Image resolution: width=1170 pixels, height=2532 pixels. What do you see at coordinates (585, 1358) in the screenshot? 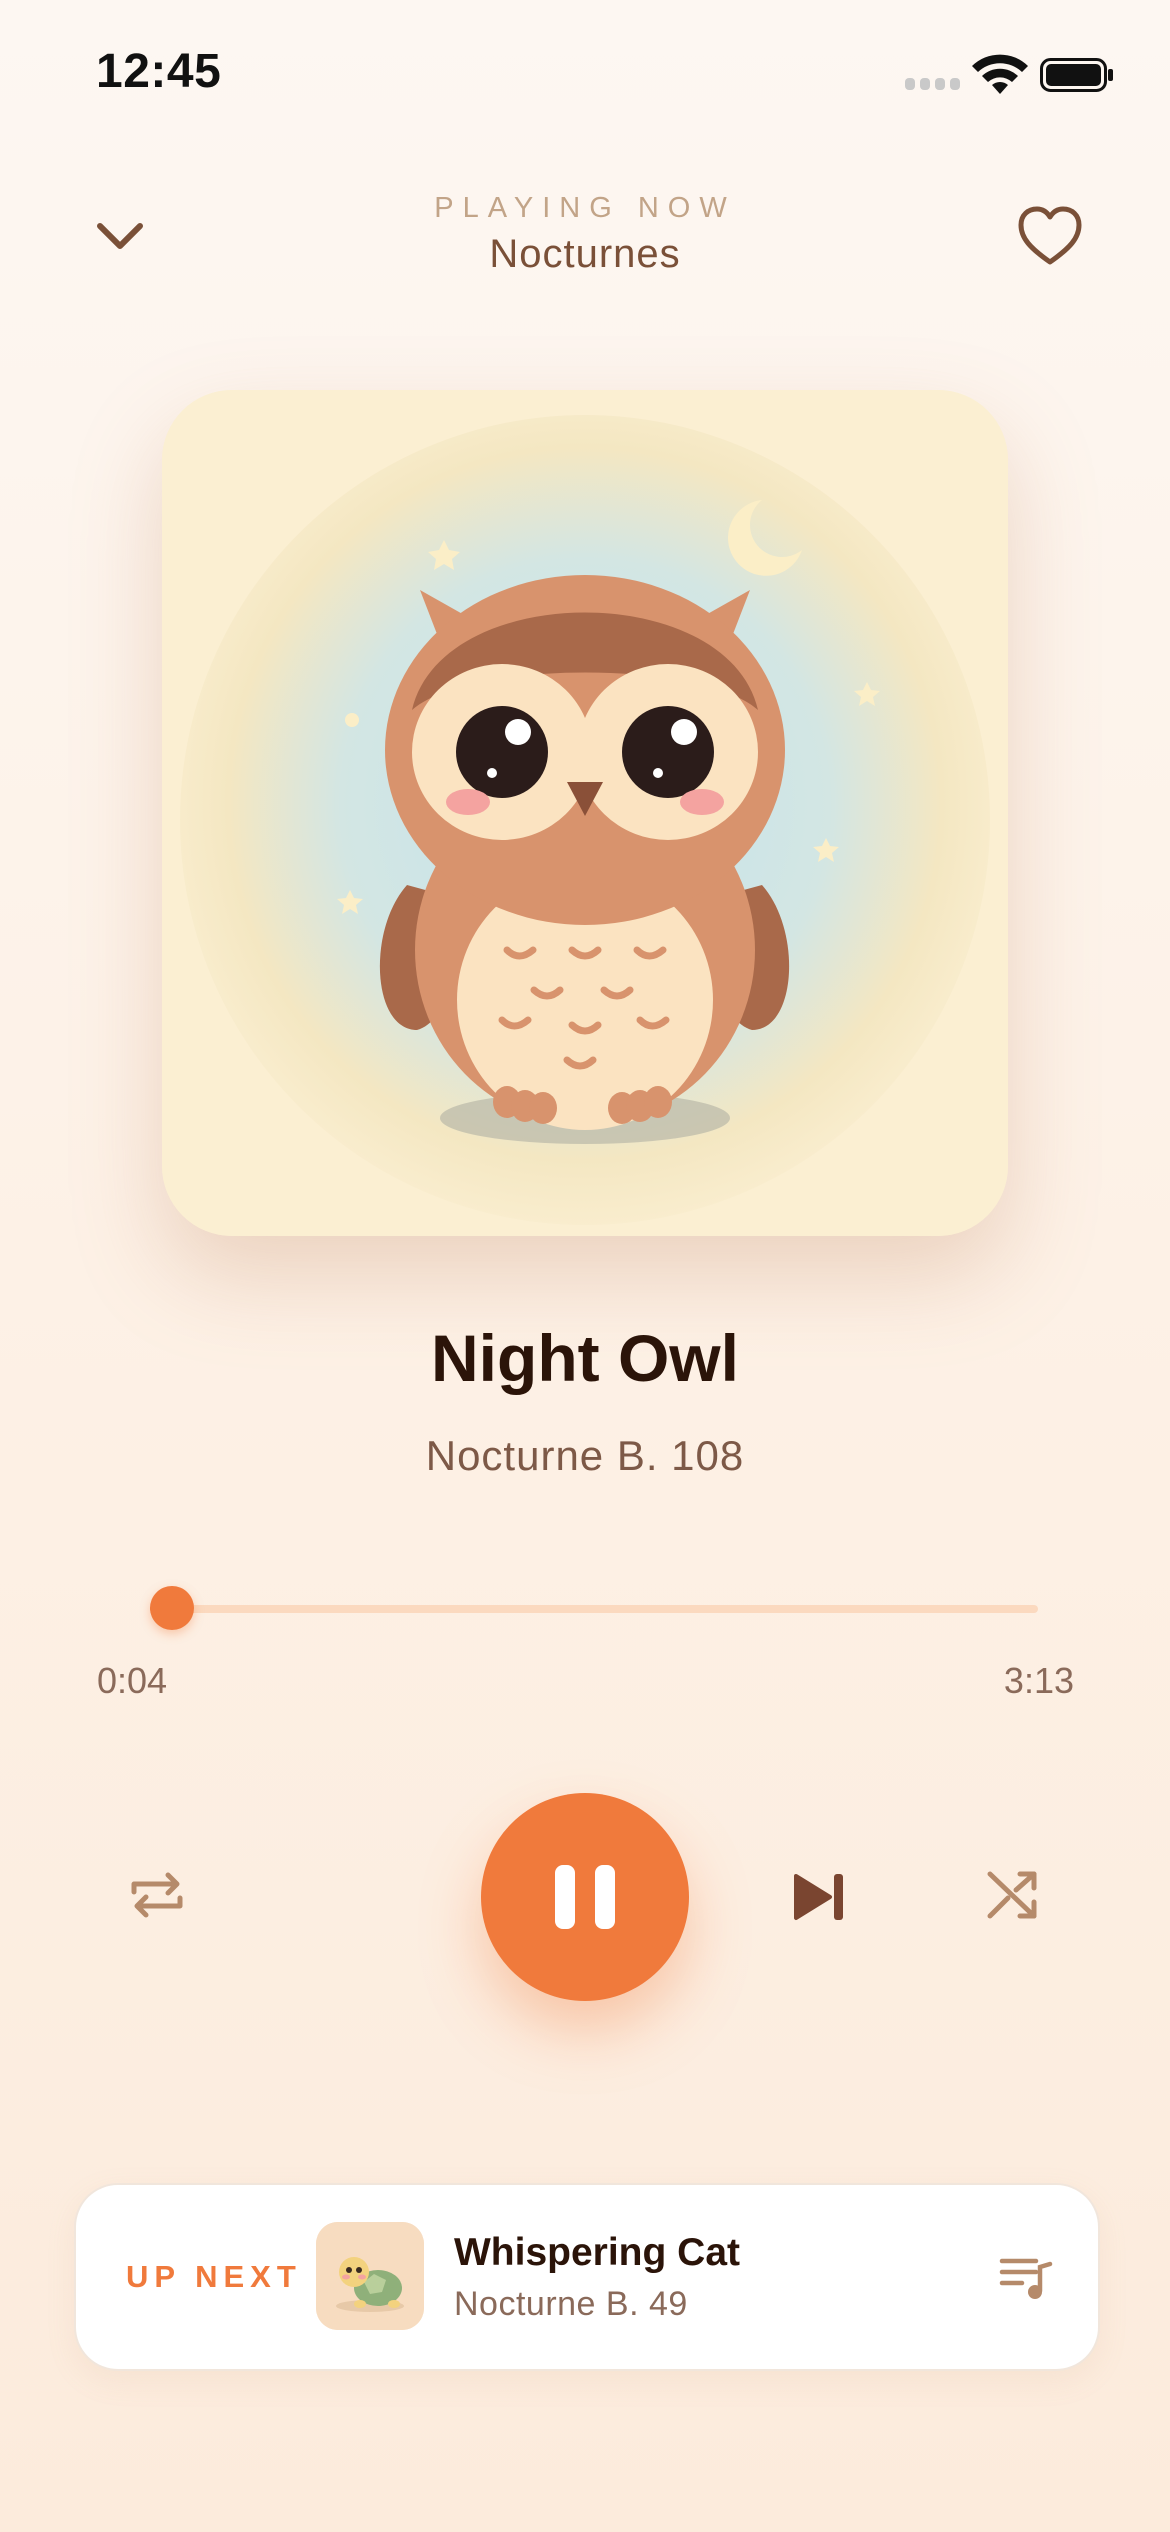
I see `track-title: Night Owl` at bounding box center [585, 1358].